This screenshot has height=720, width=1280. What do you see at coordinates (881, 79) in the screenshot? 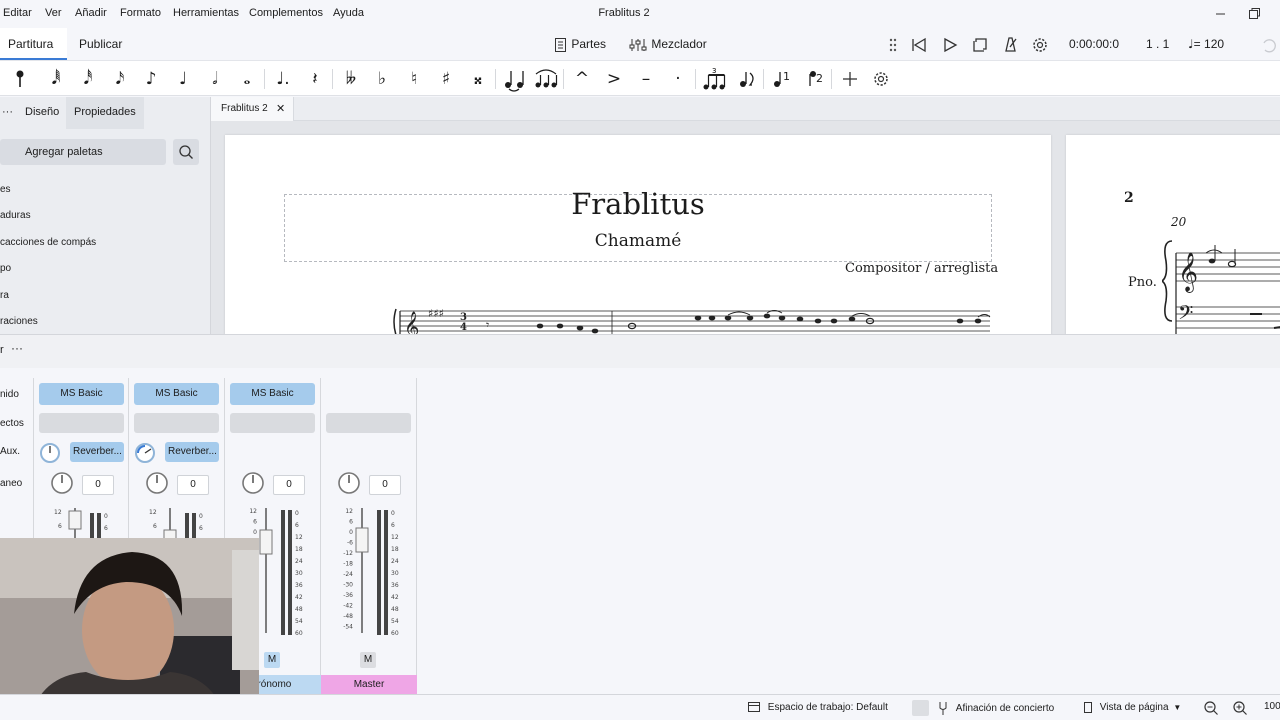
I see `toolbar-settings-icon` at bounding box center [881, 79].